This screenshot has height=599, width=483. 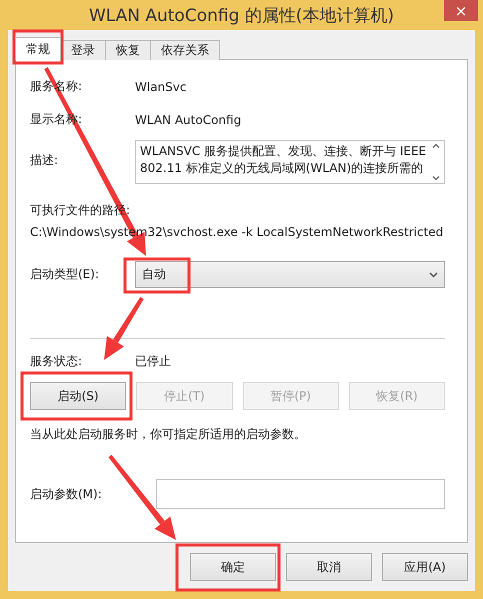 What do you see at coordinates (290, 274) in the screenshot?
I see `startup-type-dropdown: 自动` at bounding box center [290, 274].